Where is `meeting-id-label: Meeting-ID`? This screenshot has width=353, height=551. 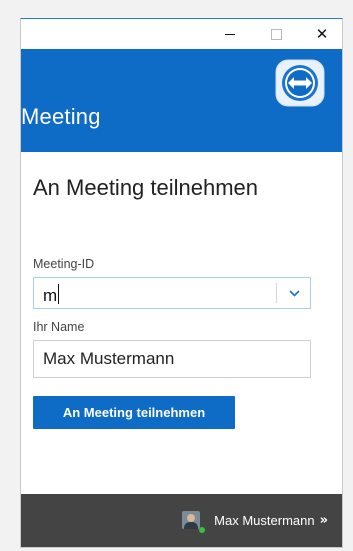
meeting-id-label: Meeting-ID is located at coordinates (64, 264).